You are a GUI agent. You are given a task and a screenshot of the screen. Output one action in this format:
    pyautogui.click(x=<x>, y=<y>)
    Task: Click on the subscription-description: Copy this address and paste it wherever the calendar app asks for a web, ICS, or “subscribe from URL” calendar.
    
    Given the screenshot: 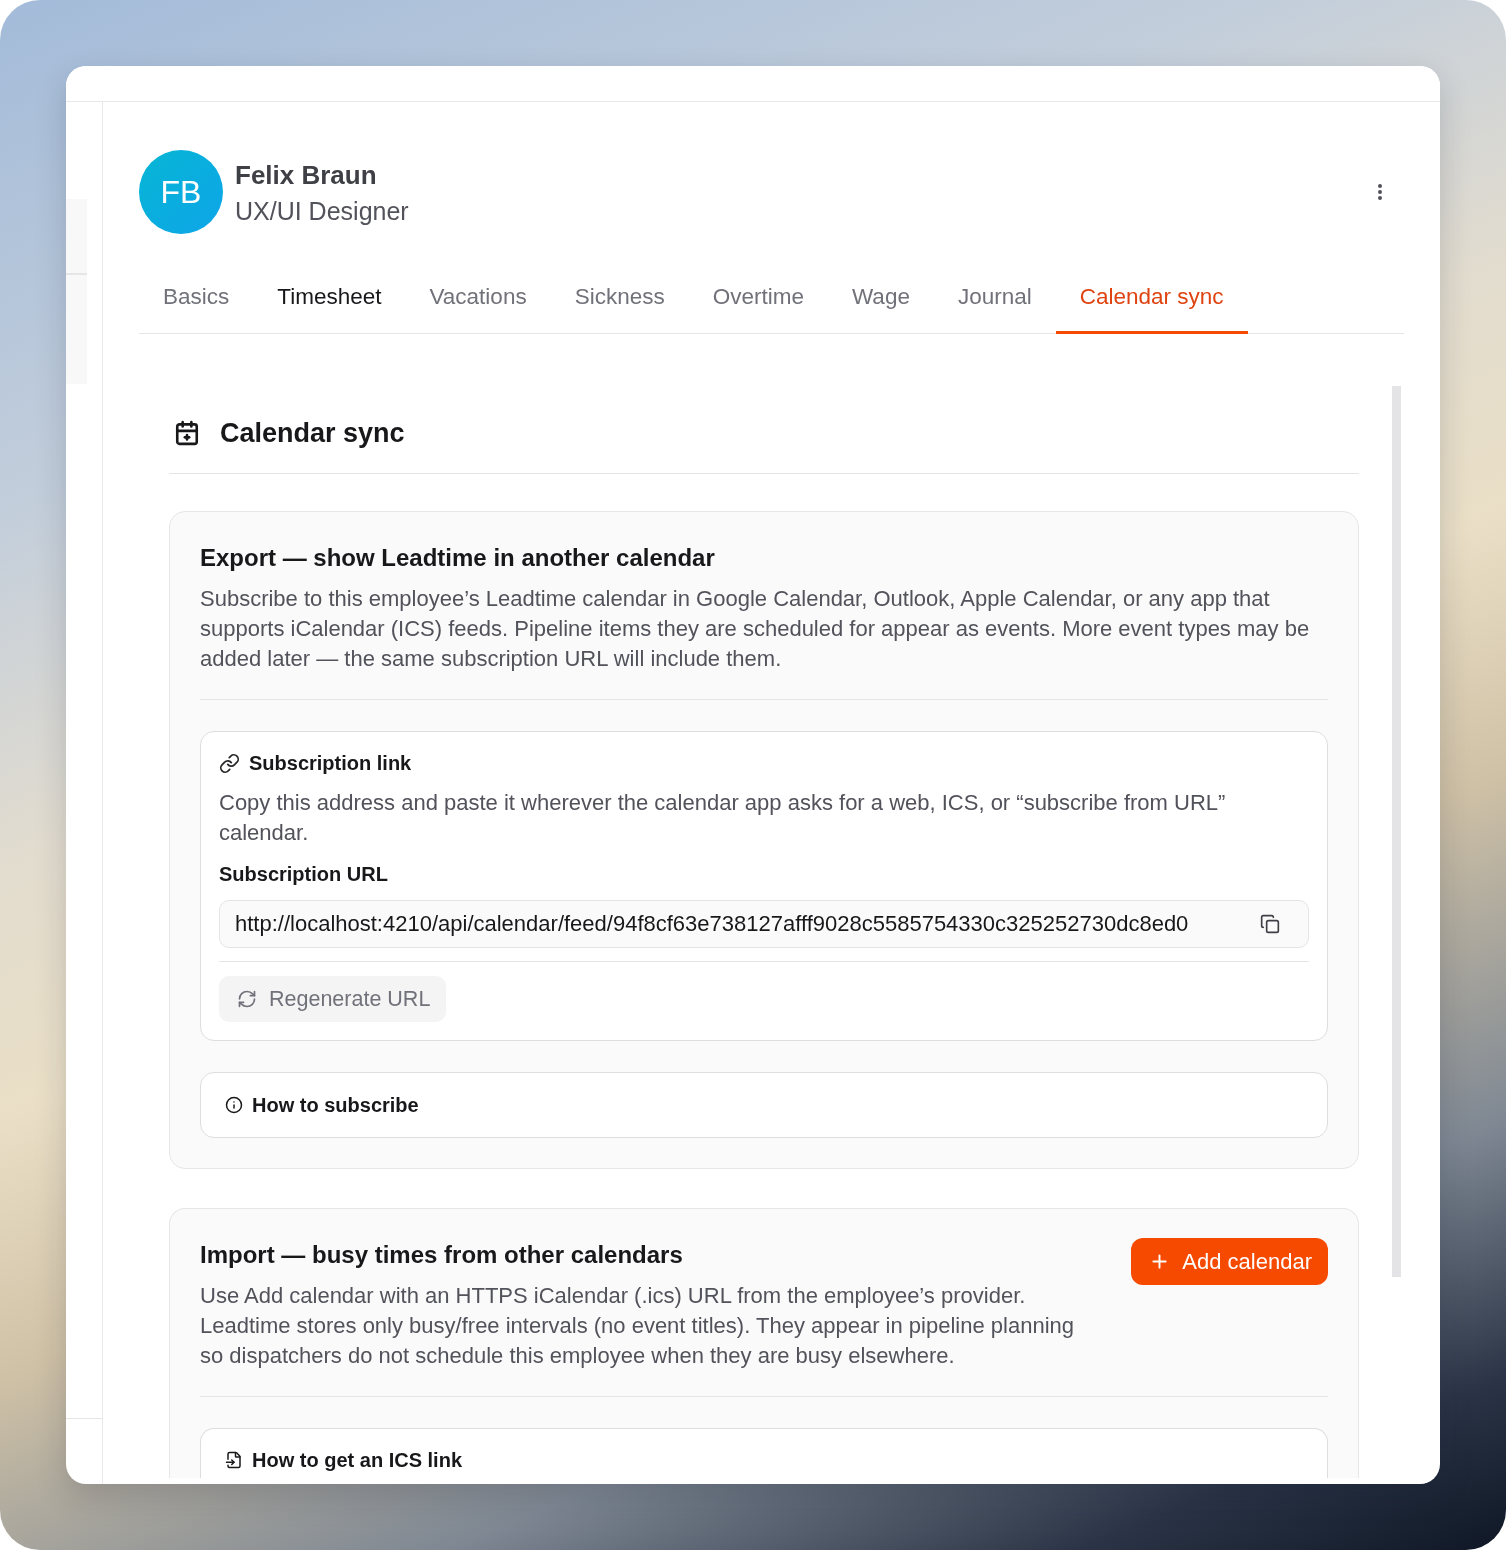 What is the action you would take?
    pyautogui.click(x=723, y=818)
    